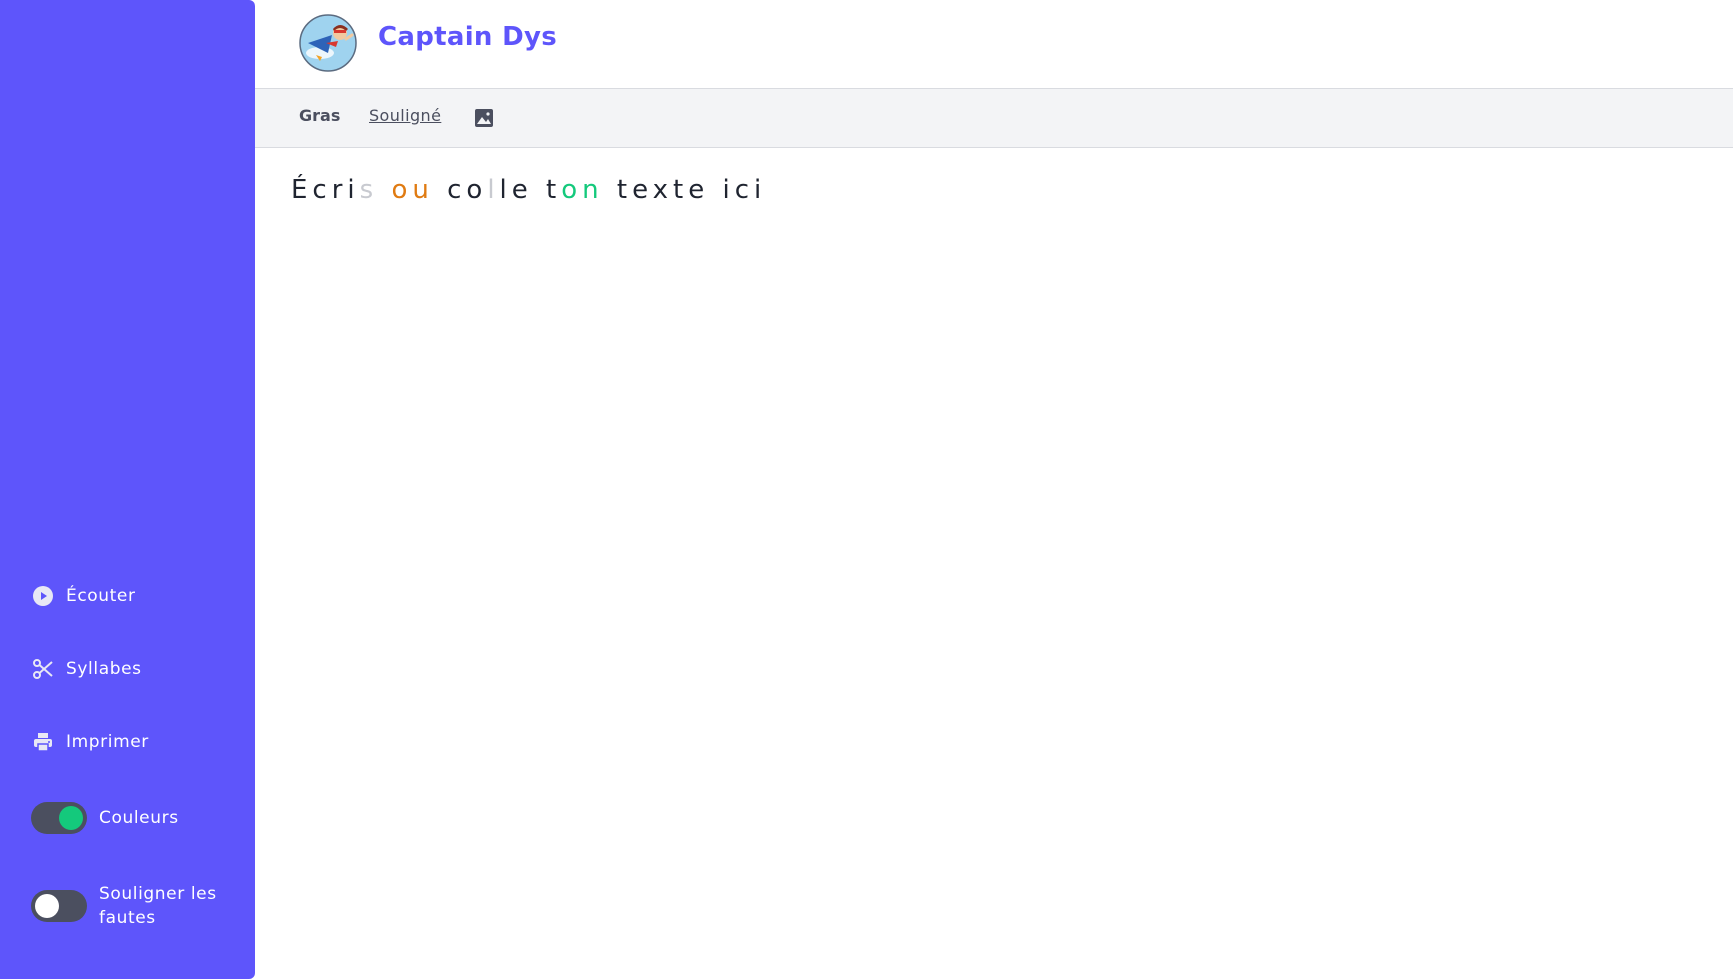 The width and height of the screenshot is (1733, 979). I want to click on placeholder-segment, so click(384, 190).